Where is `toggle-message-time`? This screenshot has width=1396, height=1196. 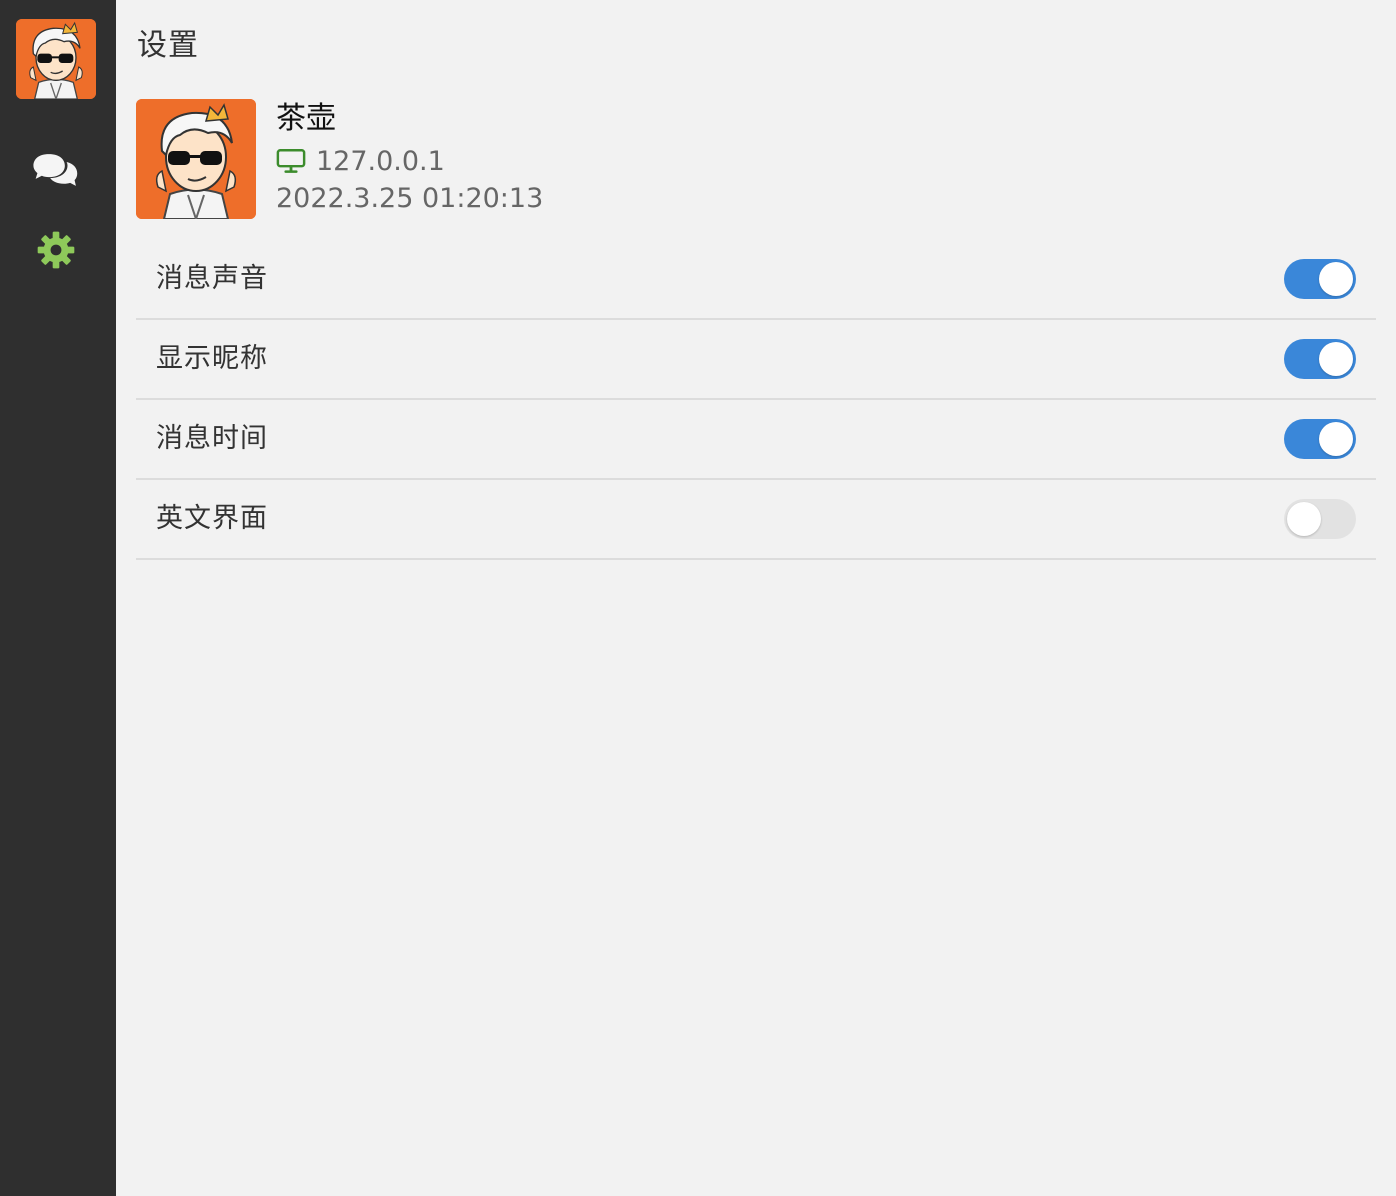 toggle-message-time is located at coordinates (1320, 439).